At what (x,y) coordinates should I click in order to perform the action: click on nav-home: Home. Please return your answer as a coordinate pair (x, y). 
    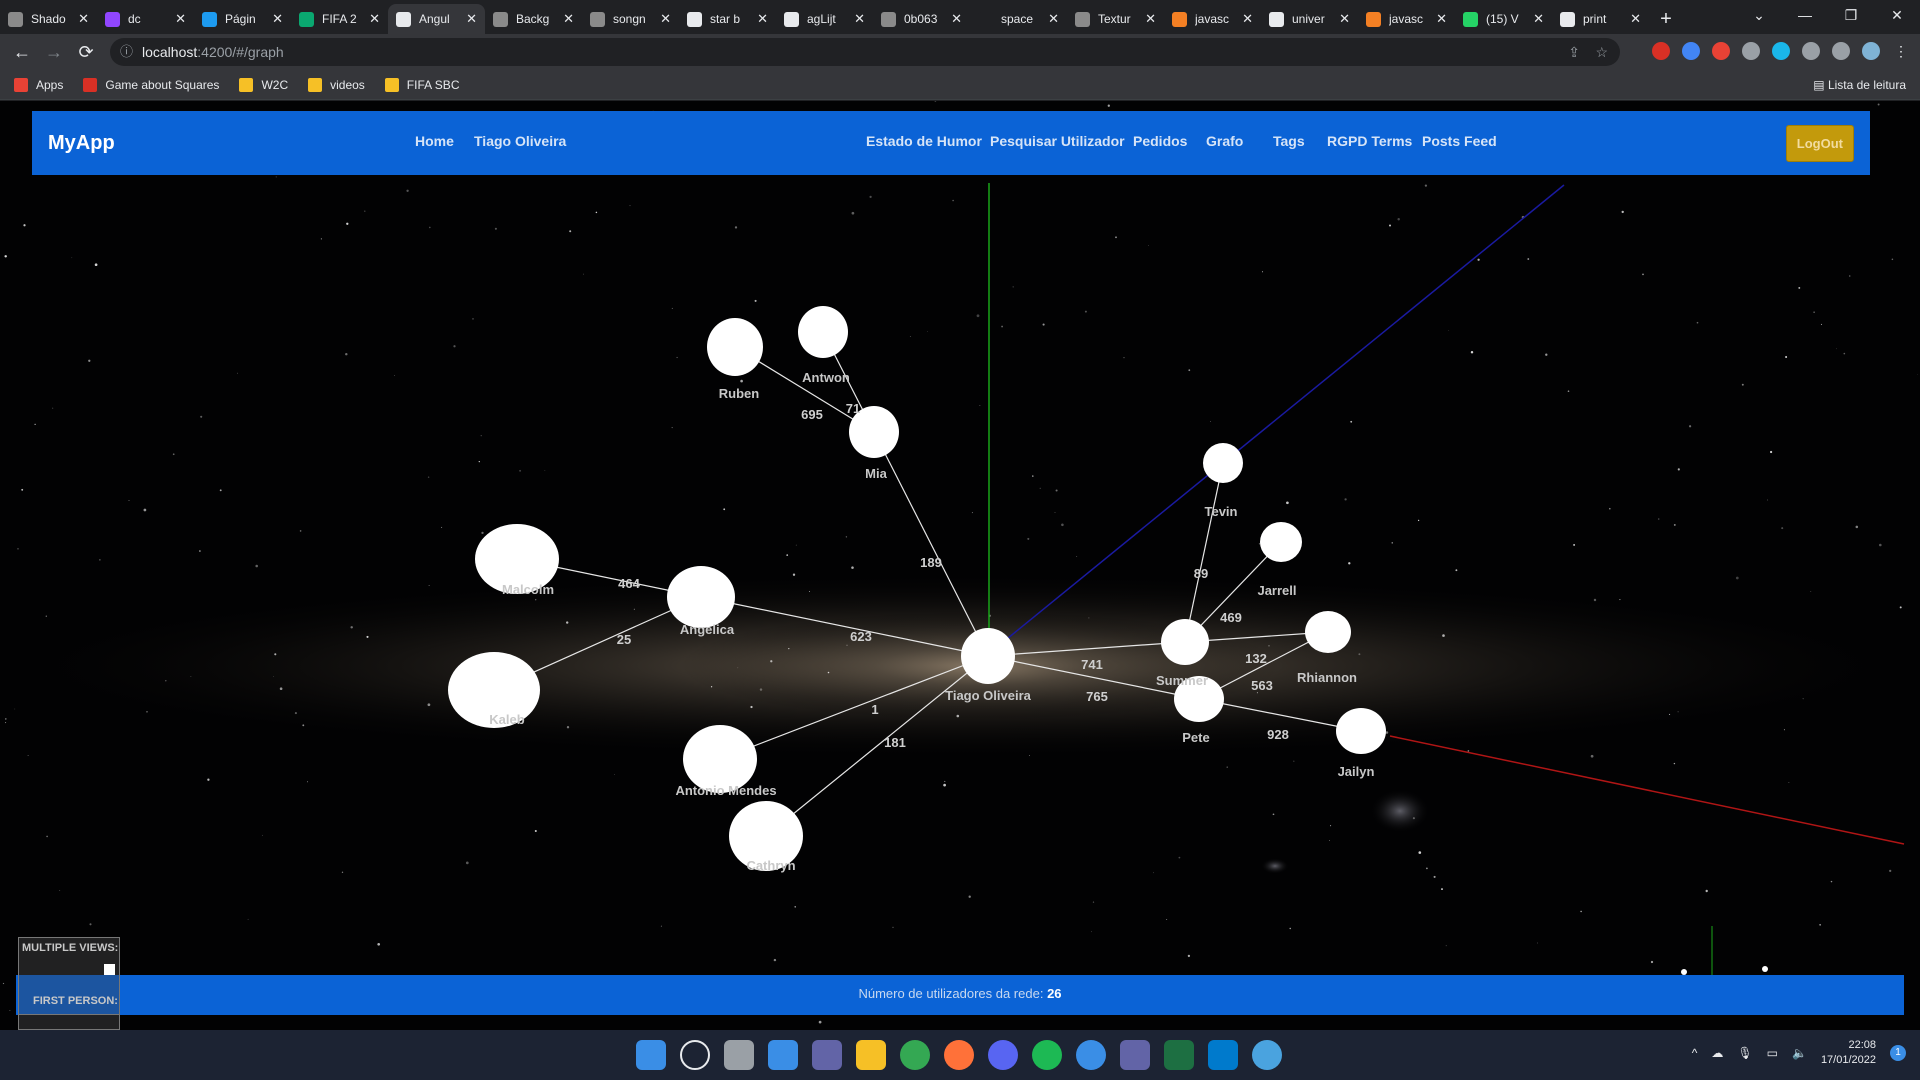
    Looking at the image, I should click on (434, 141).